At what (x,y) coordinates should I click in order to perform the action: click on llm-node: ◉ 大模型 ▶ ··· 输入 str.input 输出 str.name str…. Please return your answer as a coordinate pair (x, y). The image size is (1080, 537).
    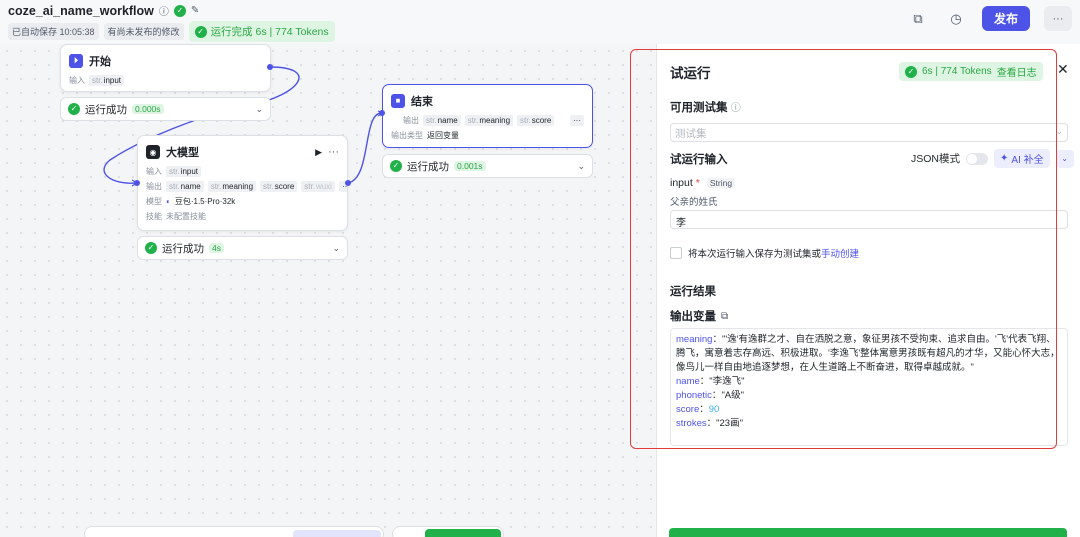
    Looking at the image, I should click on (242, 183).